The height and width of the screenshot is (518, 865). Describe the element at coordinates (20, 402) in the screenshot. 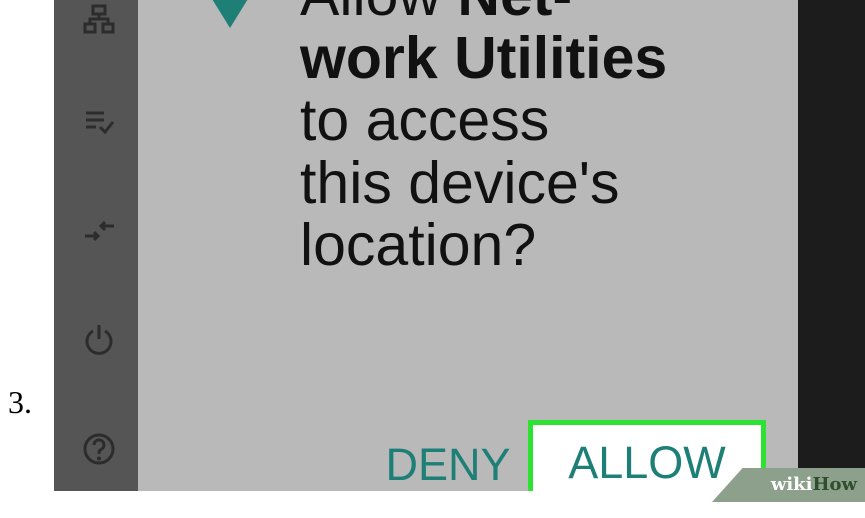

I see `step-number: 3.` at that location.